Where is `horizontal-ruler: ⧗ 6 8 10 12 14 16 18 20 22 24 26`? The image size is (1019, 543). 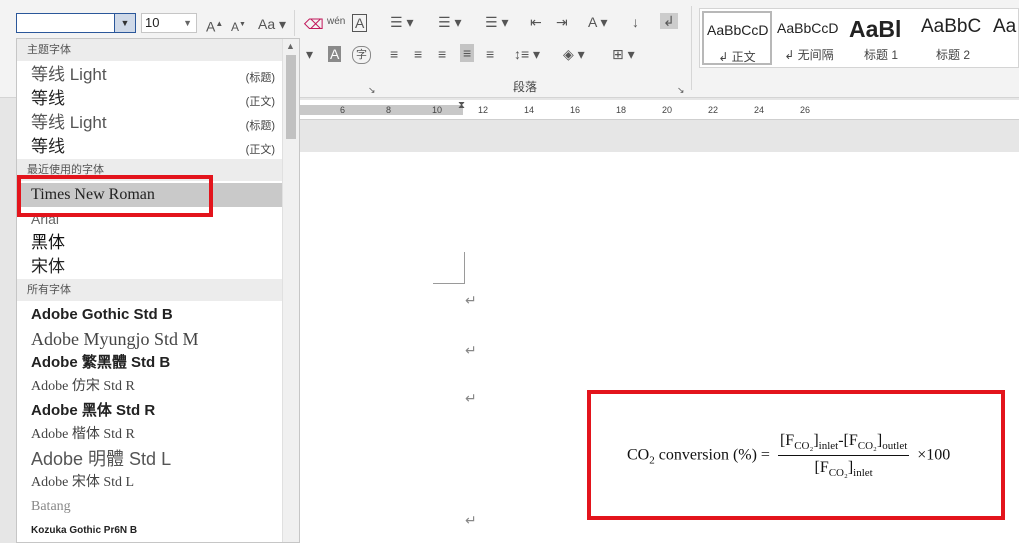 horizontal-ruler: ⧗ 6 8 10 12 14 16 18 20 22 24 26 is located at coordinates (659, 110).